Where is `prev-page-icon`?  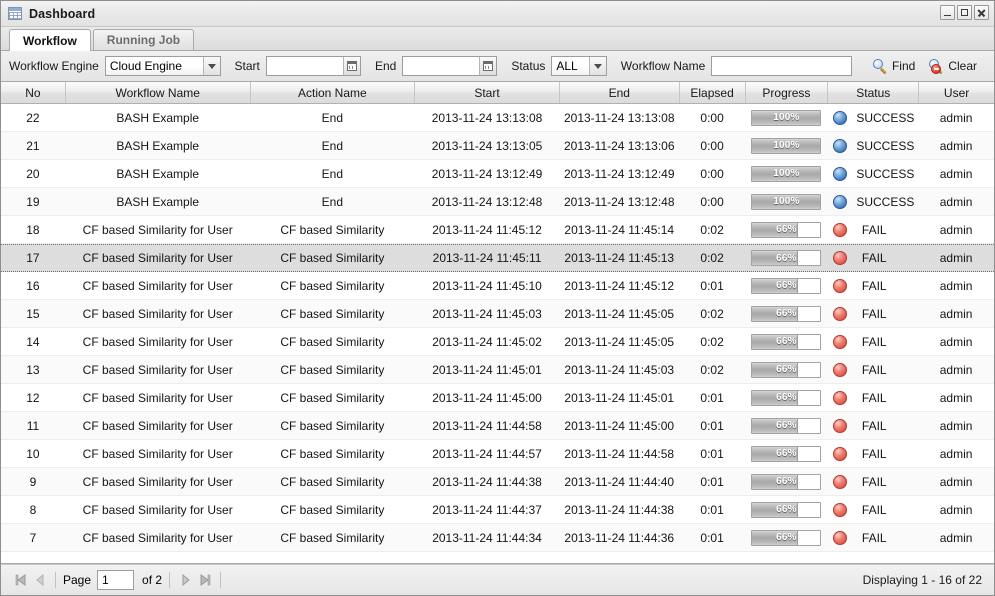 prev-page-icon is located at coordinates (40, 580).